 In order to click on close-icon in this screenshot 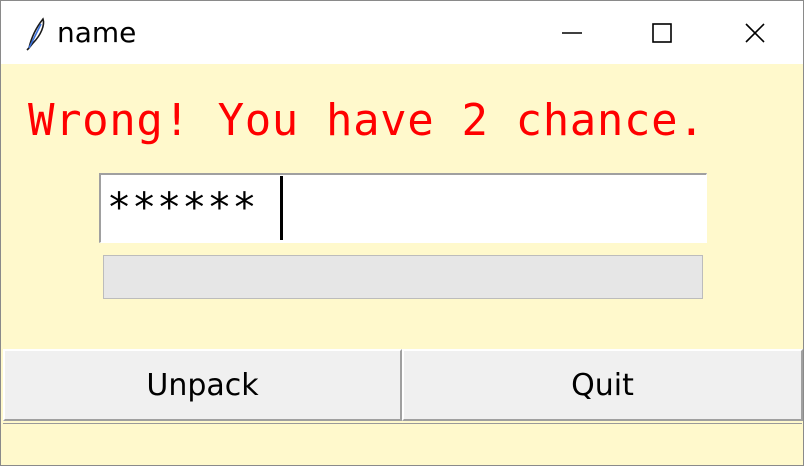, I will do `click(755, 32)`.